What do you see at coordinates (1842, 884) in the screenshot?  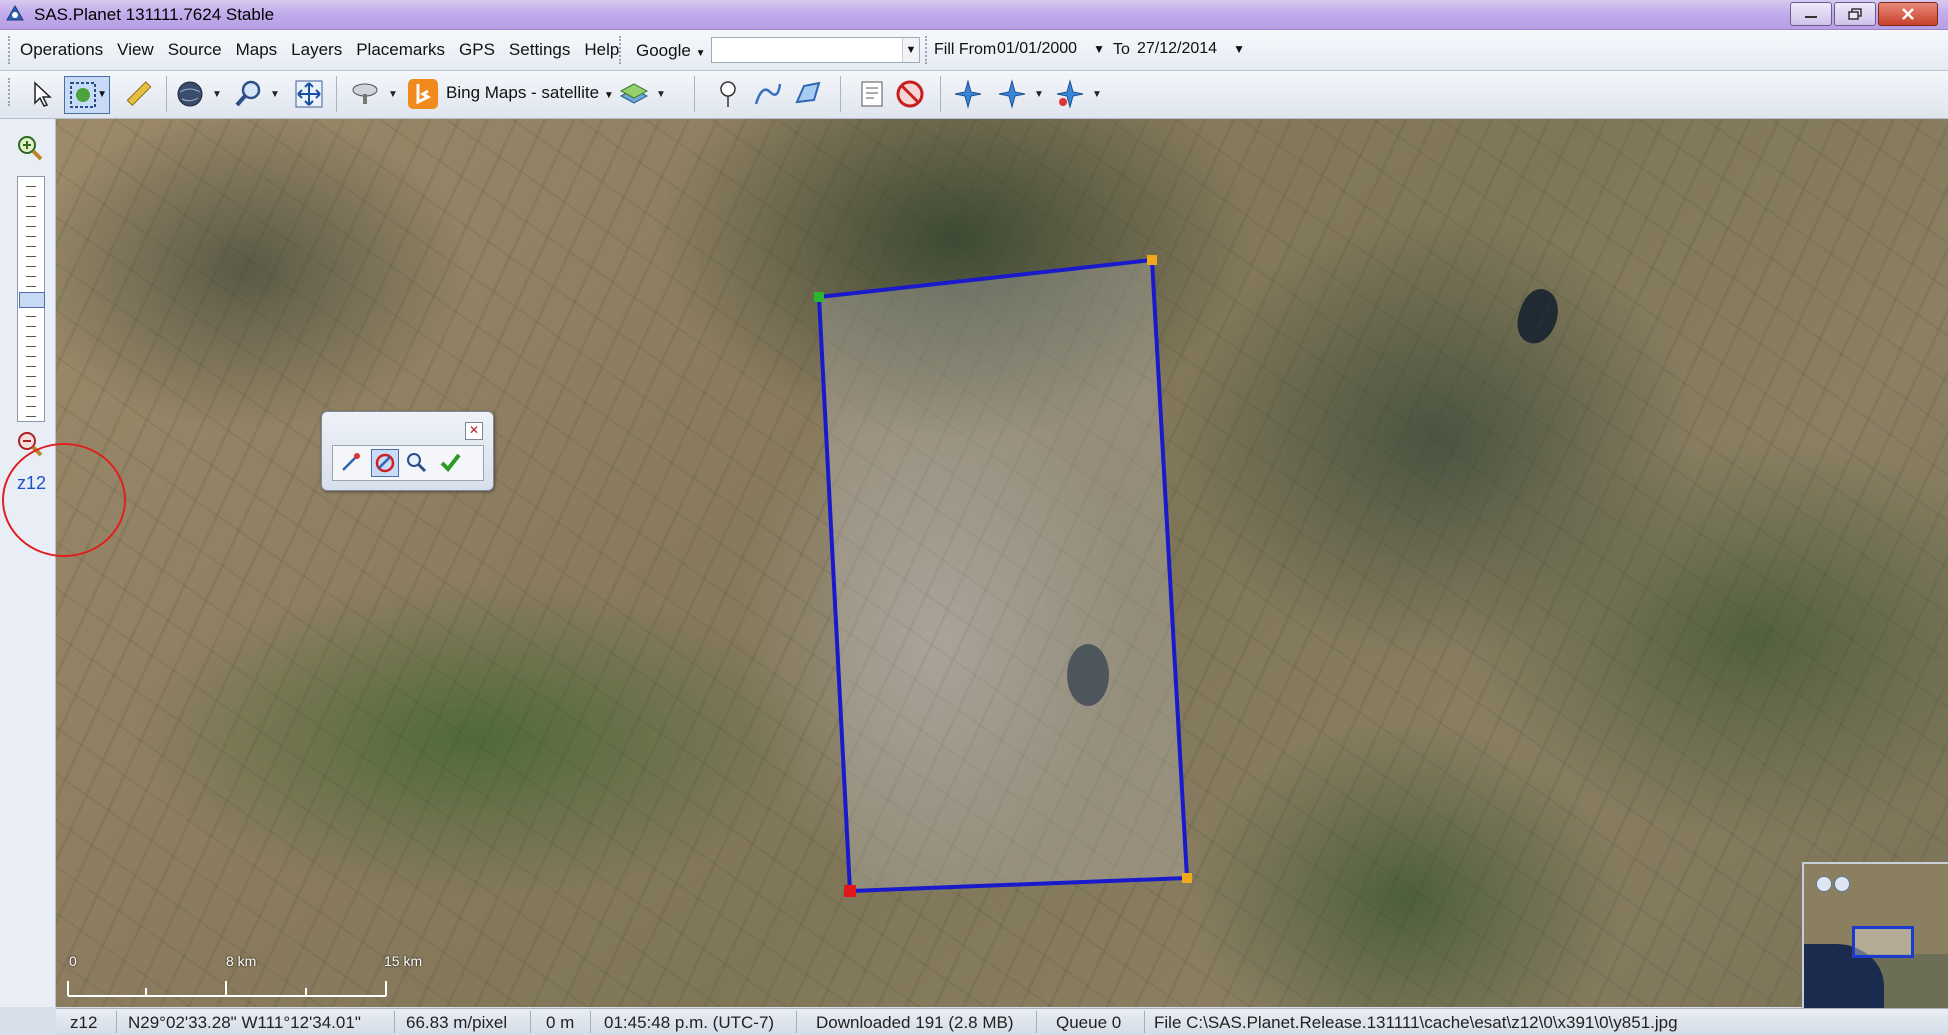 I see `mini-map-zoom-out-icon` at bounding box center [1842, 884].